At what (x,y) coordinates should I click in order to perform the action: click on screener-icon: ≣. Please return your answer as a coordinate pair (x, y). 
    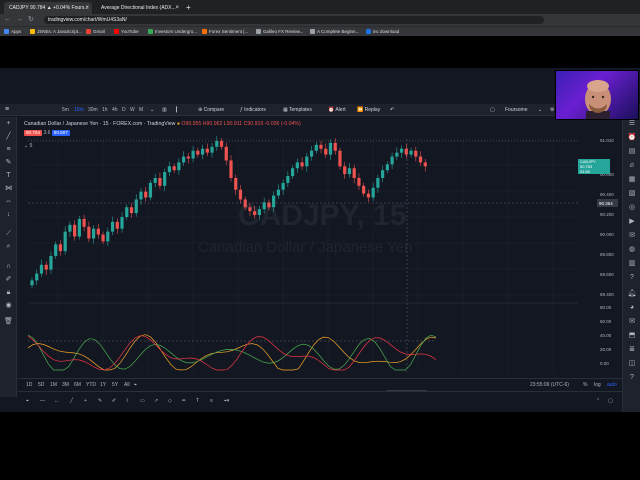
    Looking at the image, I should click on (632, 350).